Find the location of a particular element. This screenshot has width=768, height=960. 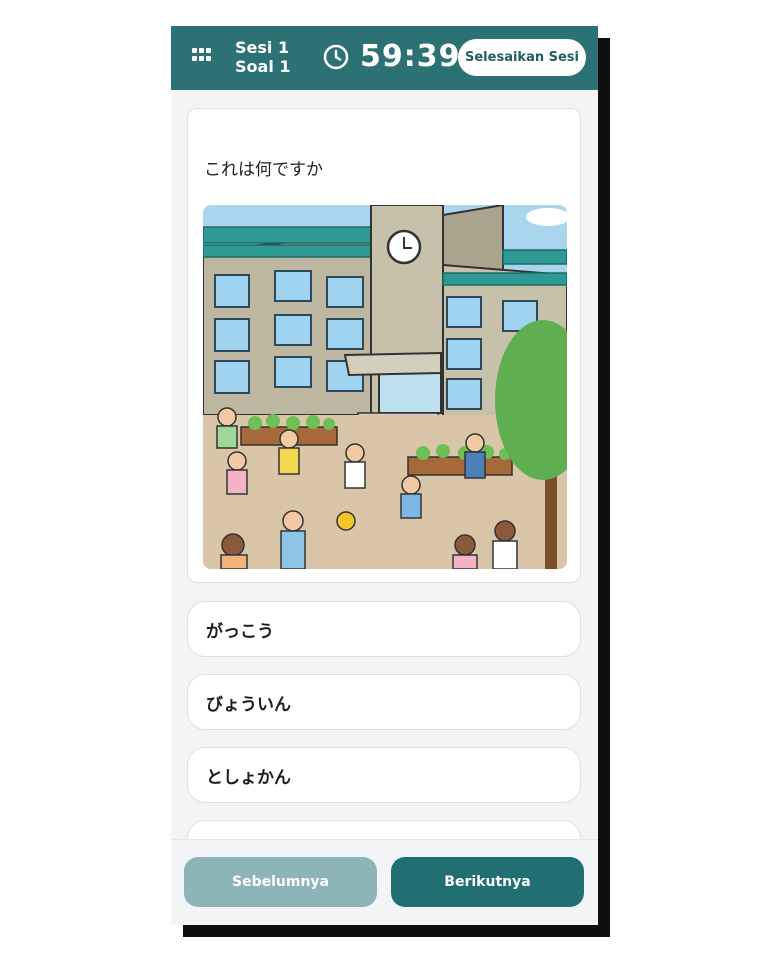

answer-option: としょかん is located at coordinates (384, 775).